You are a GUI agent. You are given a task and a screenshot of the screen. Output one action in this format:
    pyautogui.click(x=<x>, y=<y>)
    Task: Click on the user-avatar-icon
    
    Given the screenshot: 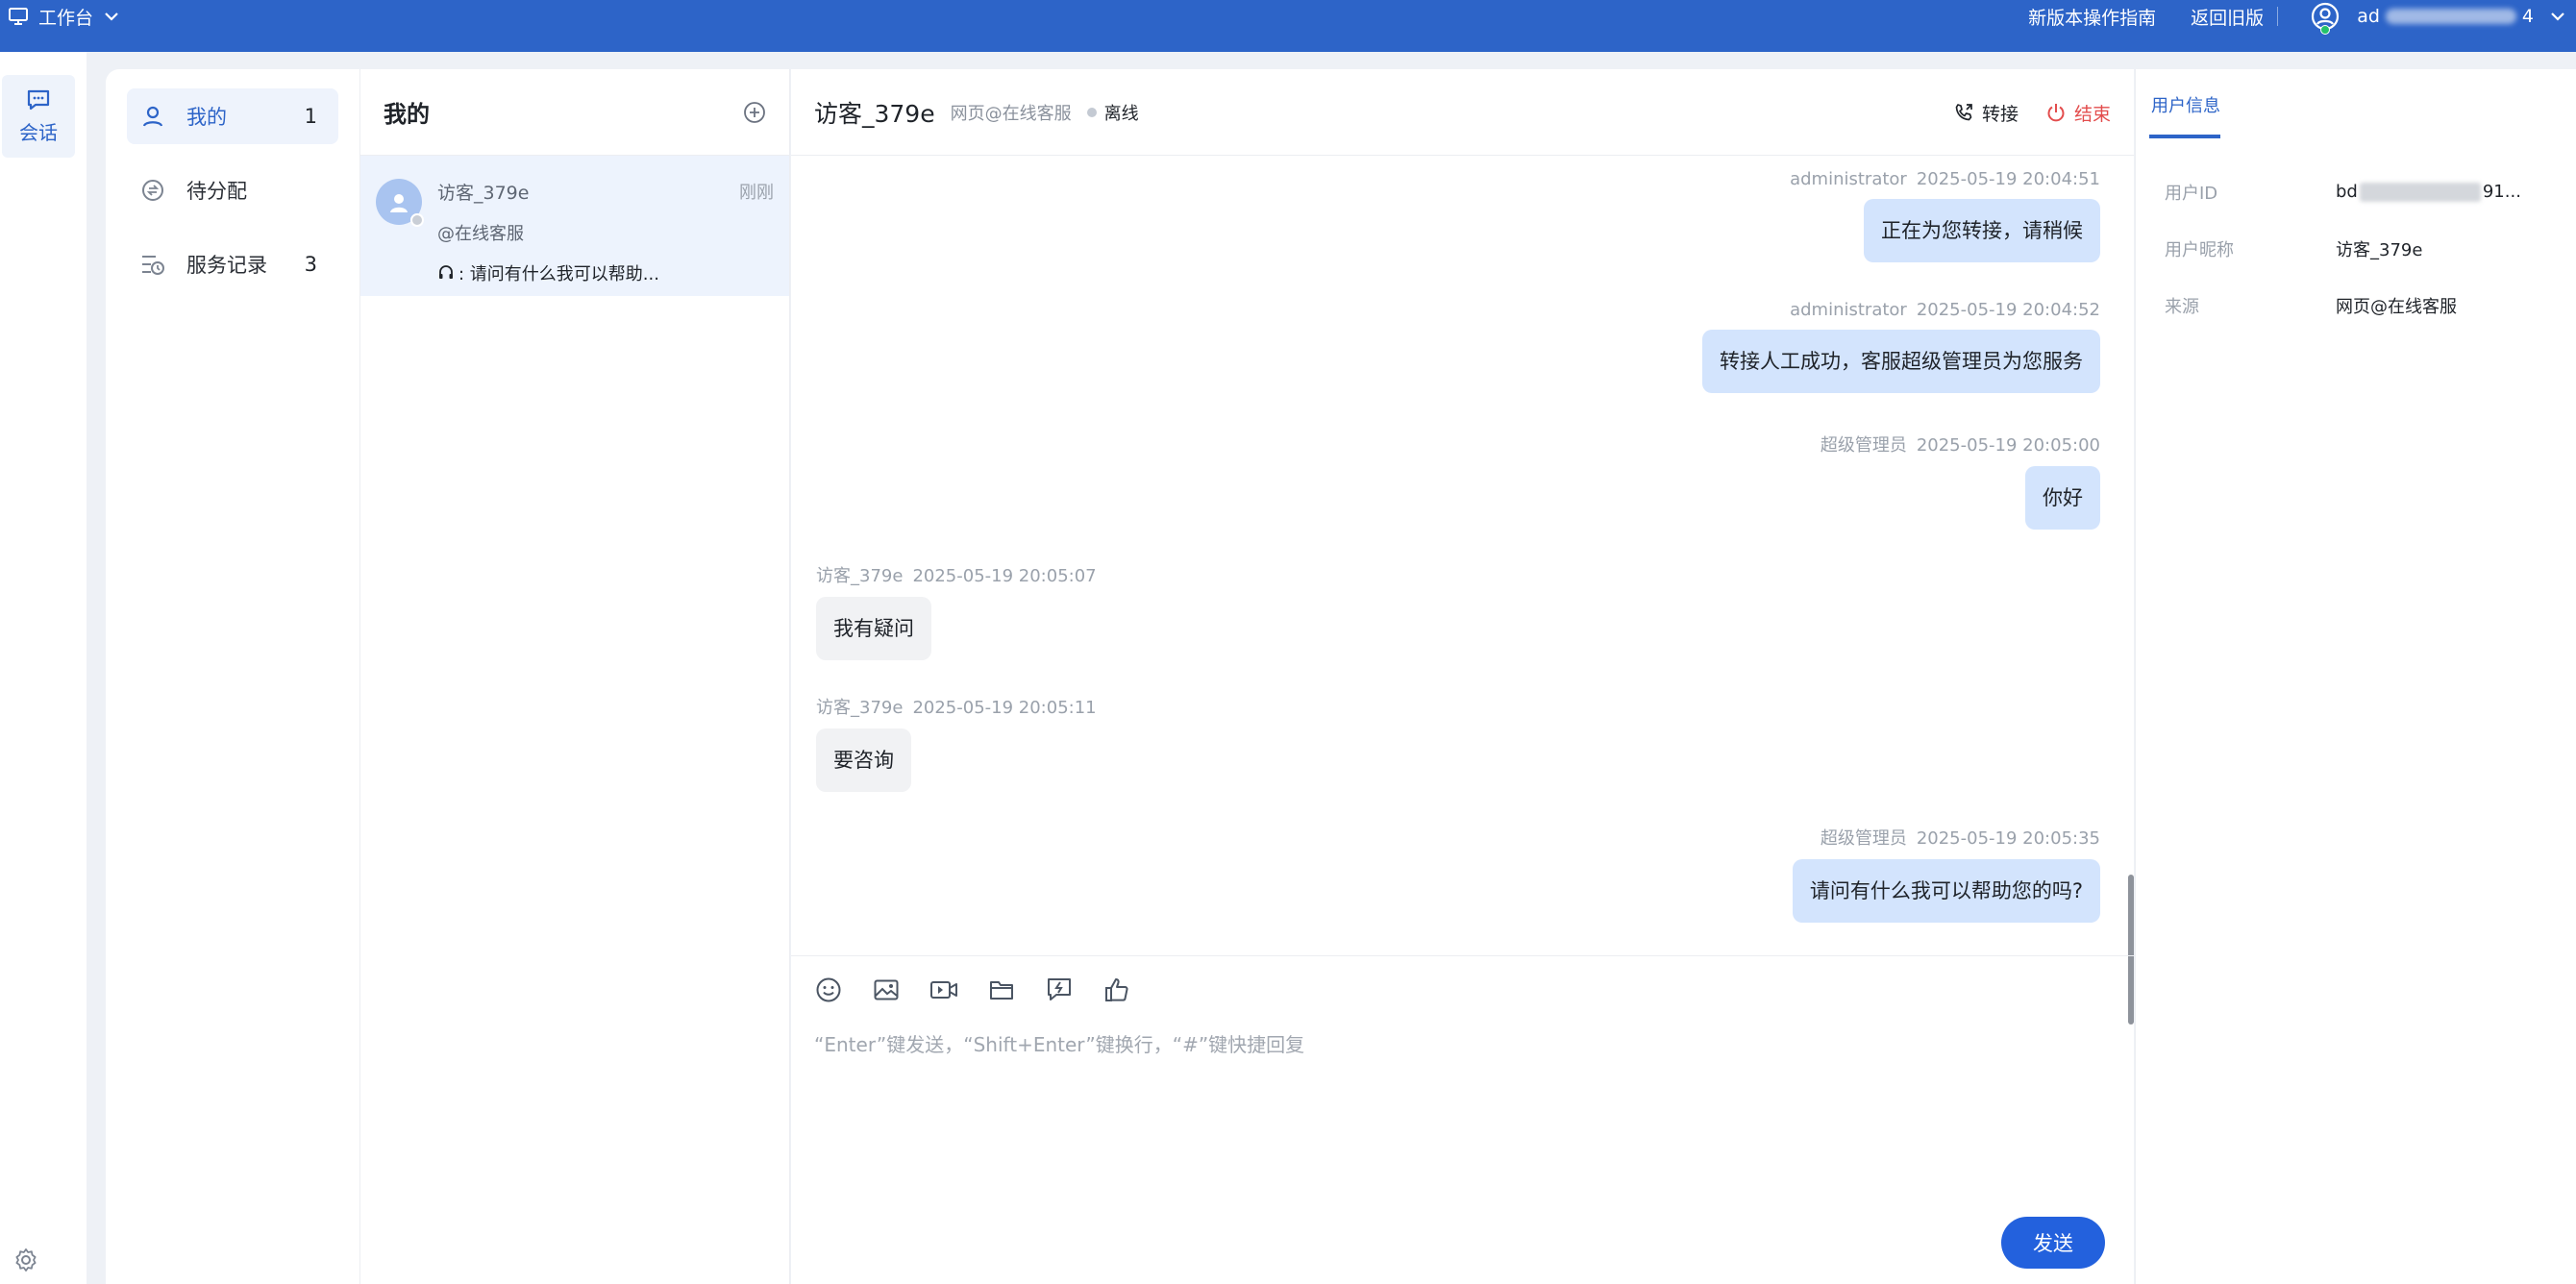 What is the action you would take?
    pyautogui.click(x=2325, y=18)
    